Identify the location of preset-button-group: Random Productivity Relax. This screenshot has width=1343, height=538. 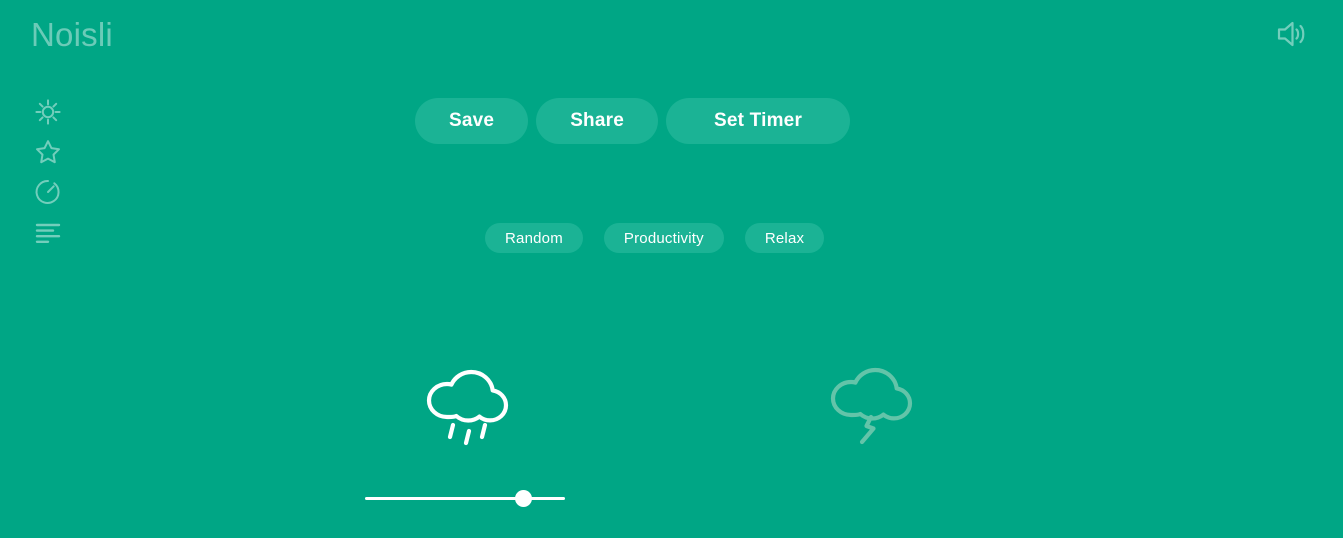
(655, 238).